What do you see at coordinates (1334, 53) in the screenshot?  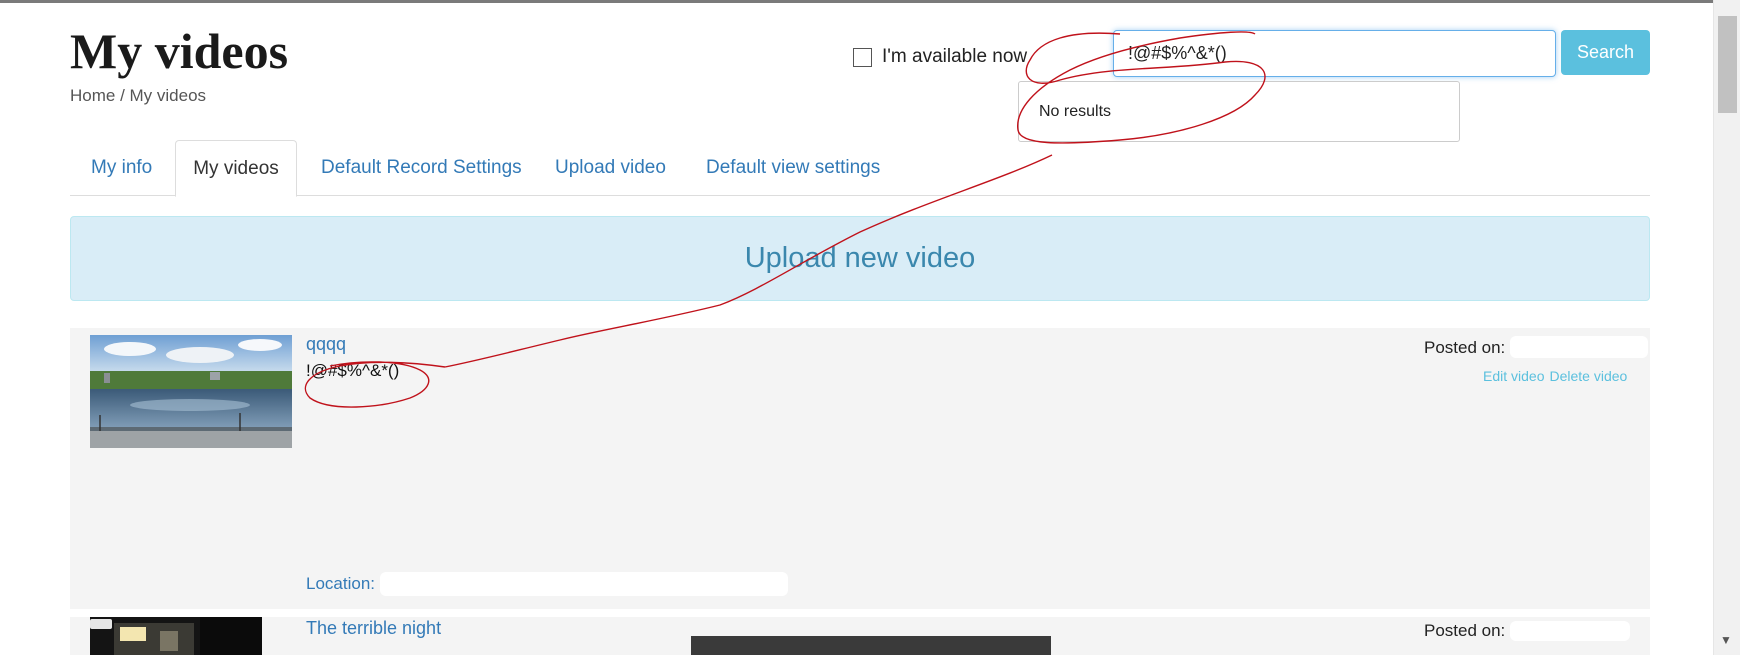 I see `search-input: !@#$%^&*()` at bounding box center [1334, 53].